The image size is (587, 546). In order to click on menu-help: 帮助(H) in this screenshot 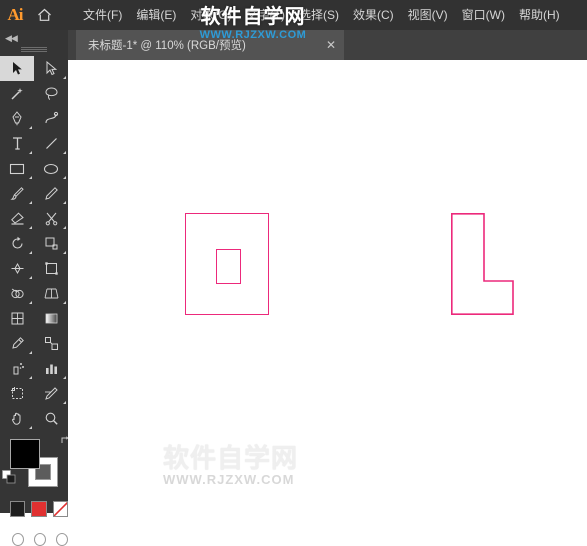, I will do `click(539, 15)`.